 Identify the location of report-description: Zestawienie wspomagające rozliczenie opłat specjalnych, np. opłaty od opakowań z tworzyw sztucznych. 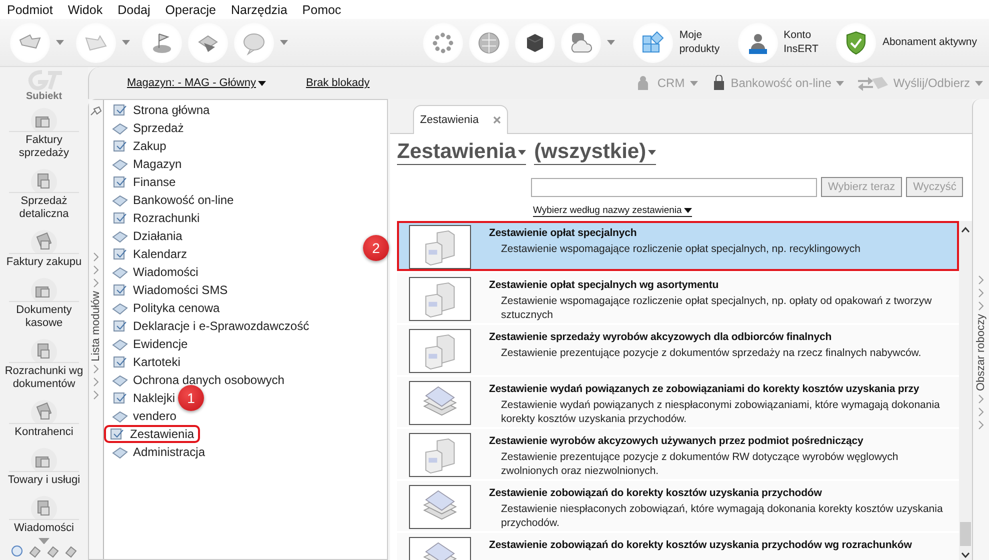
(716, 308).